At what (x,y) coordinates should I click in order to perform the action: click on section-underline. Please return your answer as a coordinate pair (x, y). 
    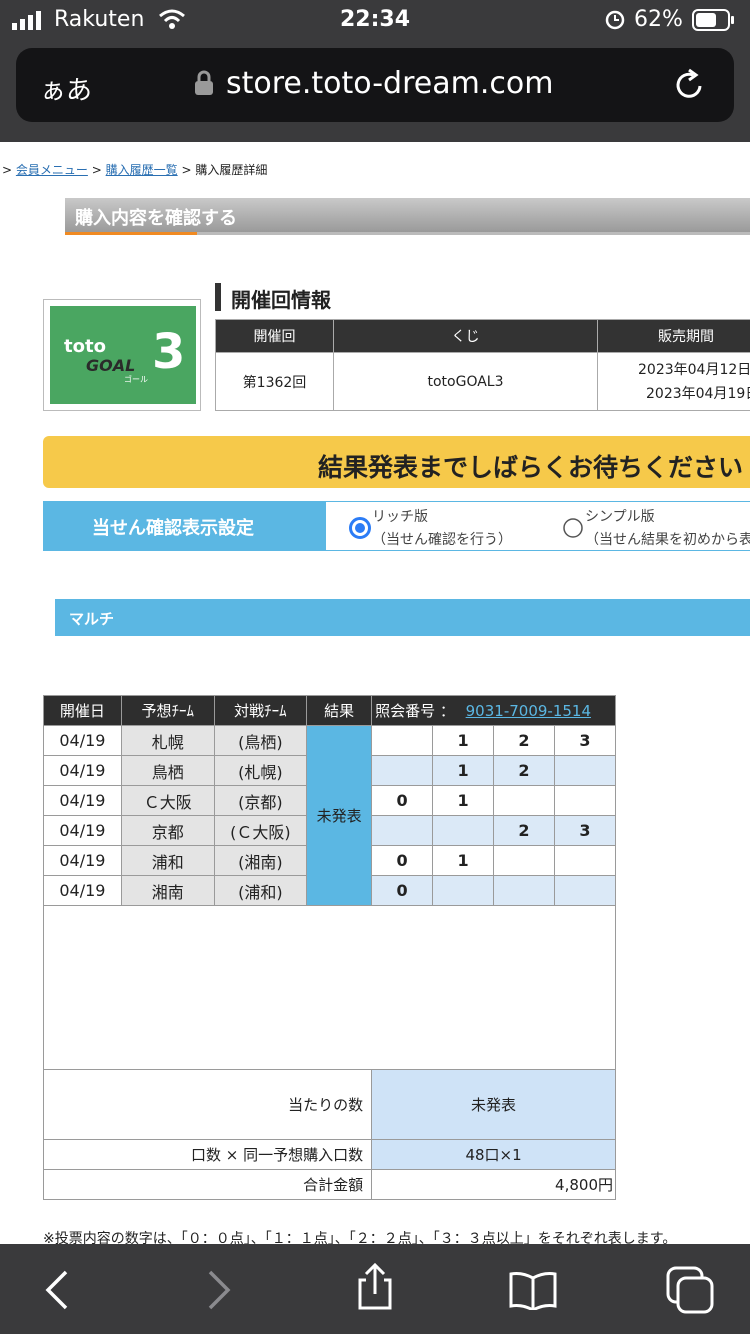
    Looking at the image, I should click on (131, 233).